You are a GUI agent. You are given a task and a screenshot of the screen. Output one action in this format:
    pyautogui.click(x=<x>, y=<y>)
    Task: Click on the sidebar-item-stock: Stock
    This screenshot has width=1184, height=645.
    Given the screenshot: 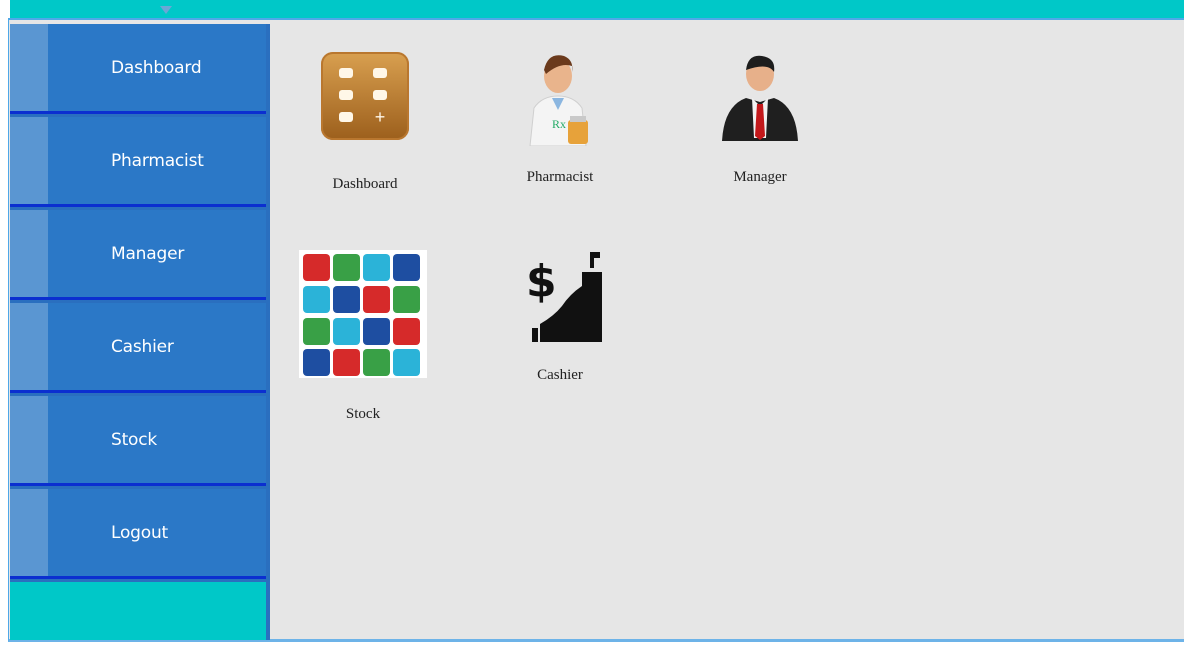 What is the action you would take?
    pyautogui.click(x=138, y=441)
    